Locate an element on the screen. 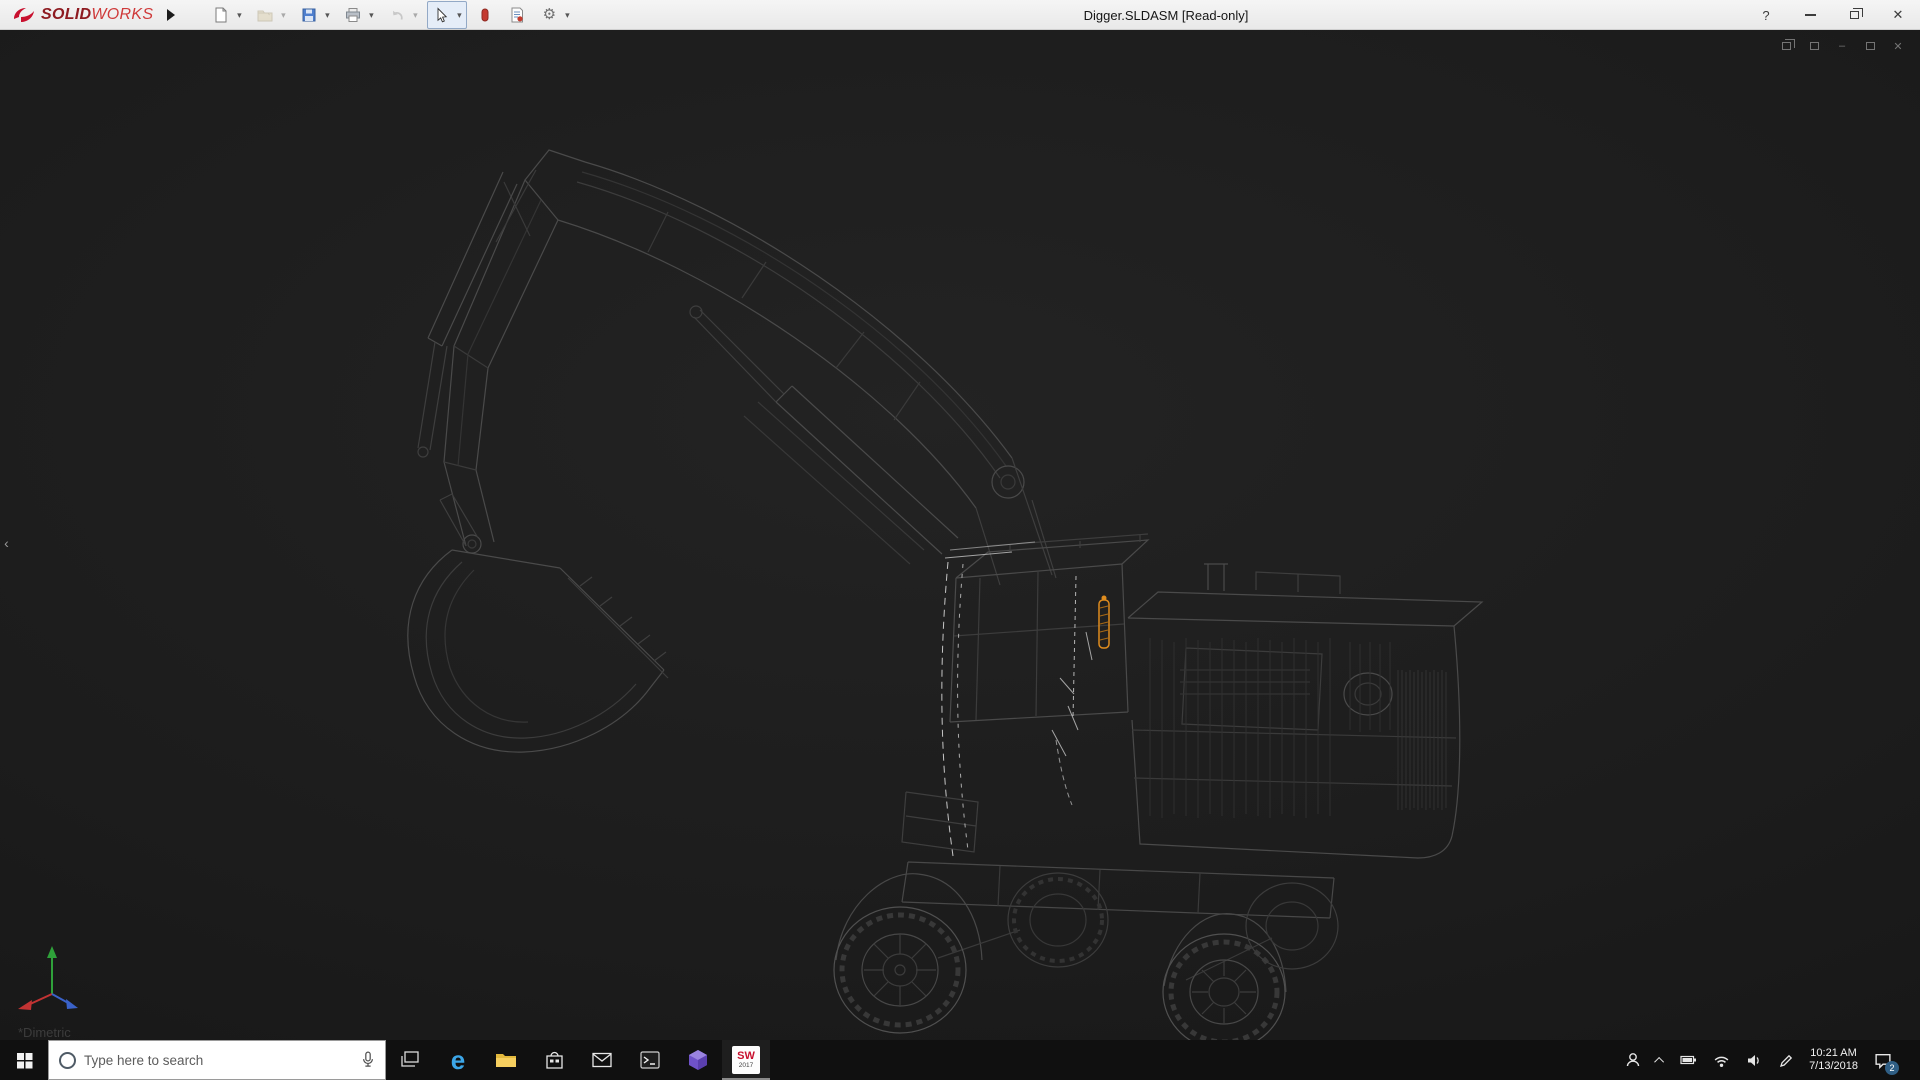 This screenshot has width=1920, height=1080. chevron-up-icon is located at coordinates (1659, 1061).